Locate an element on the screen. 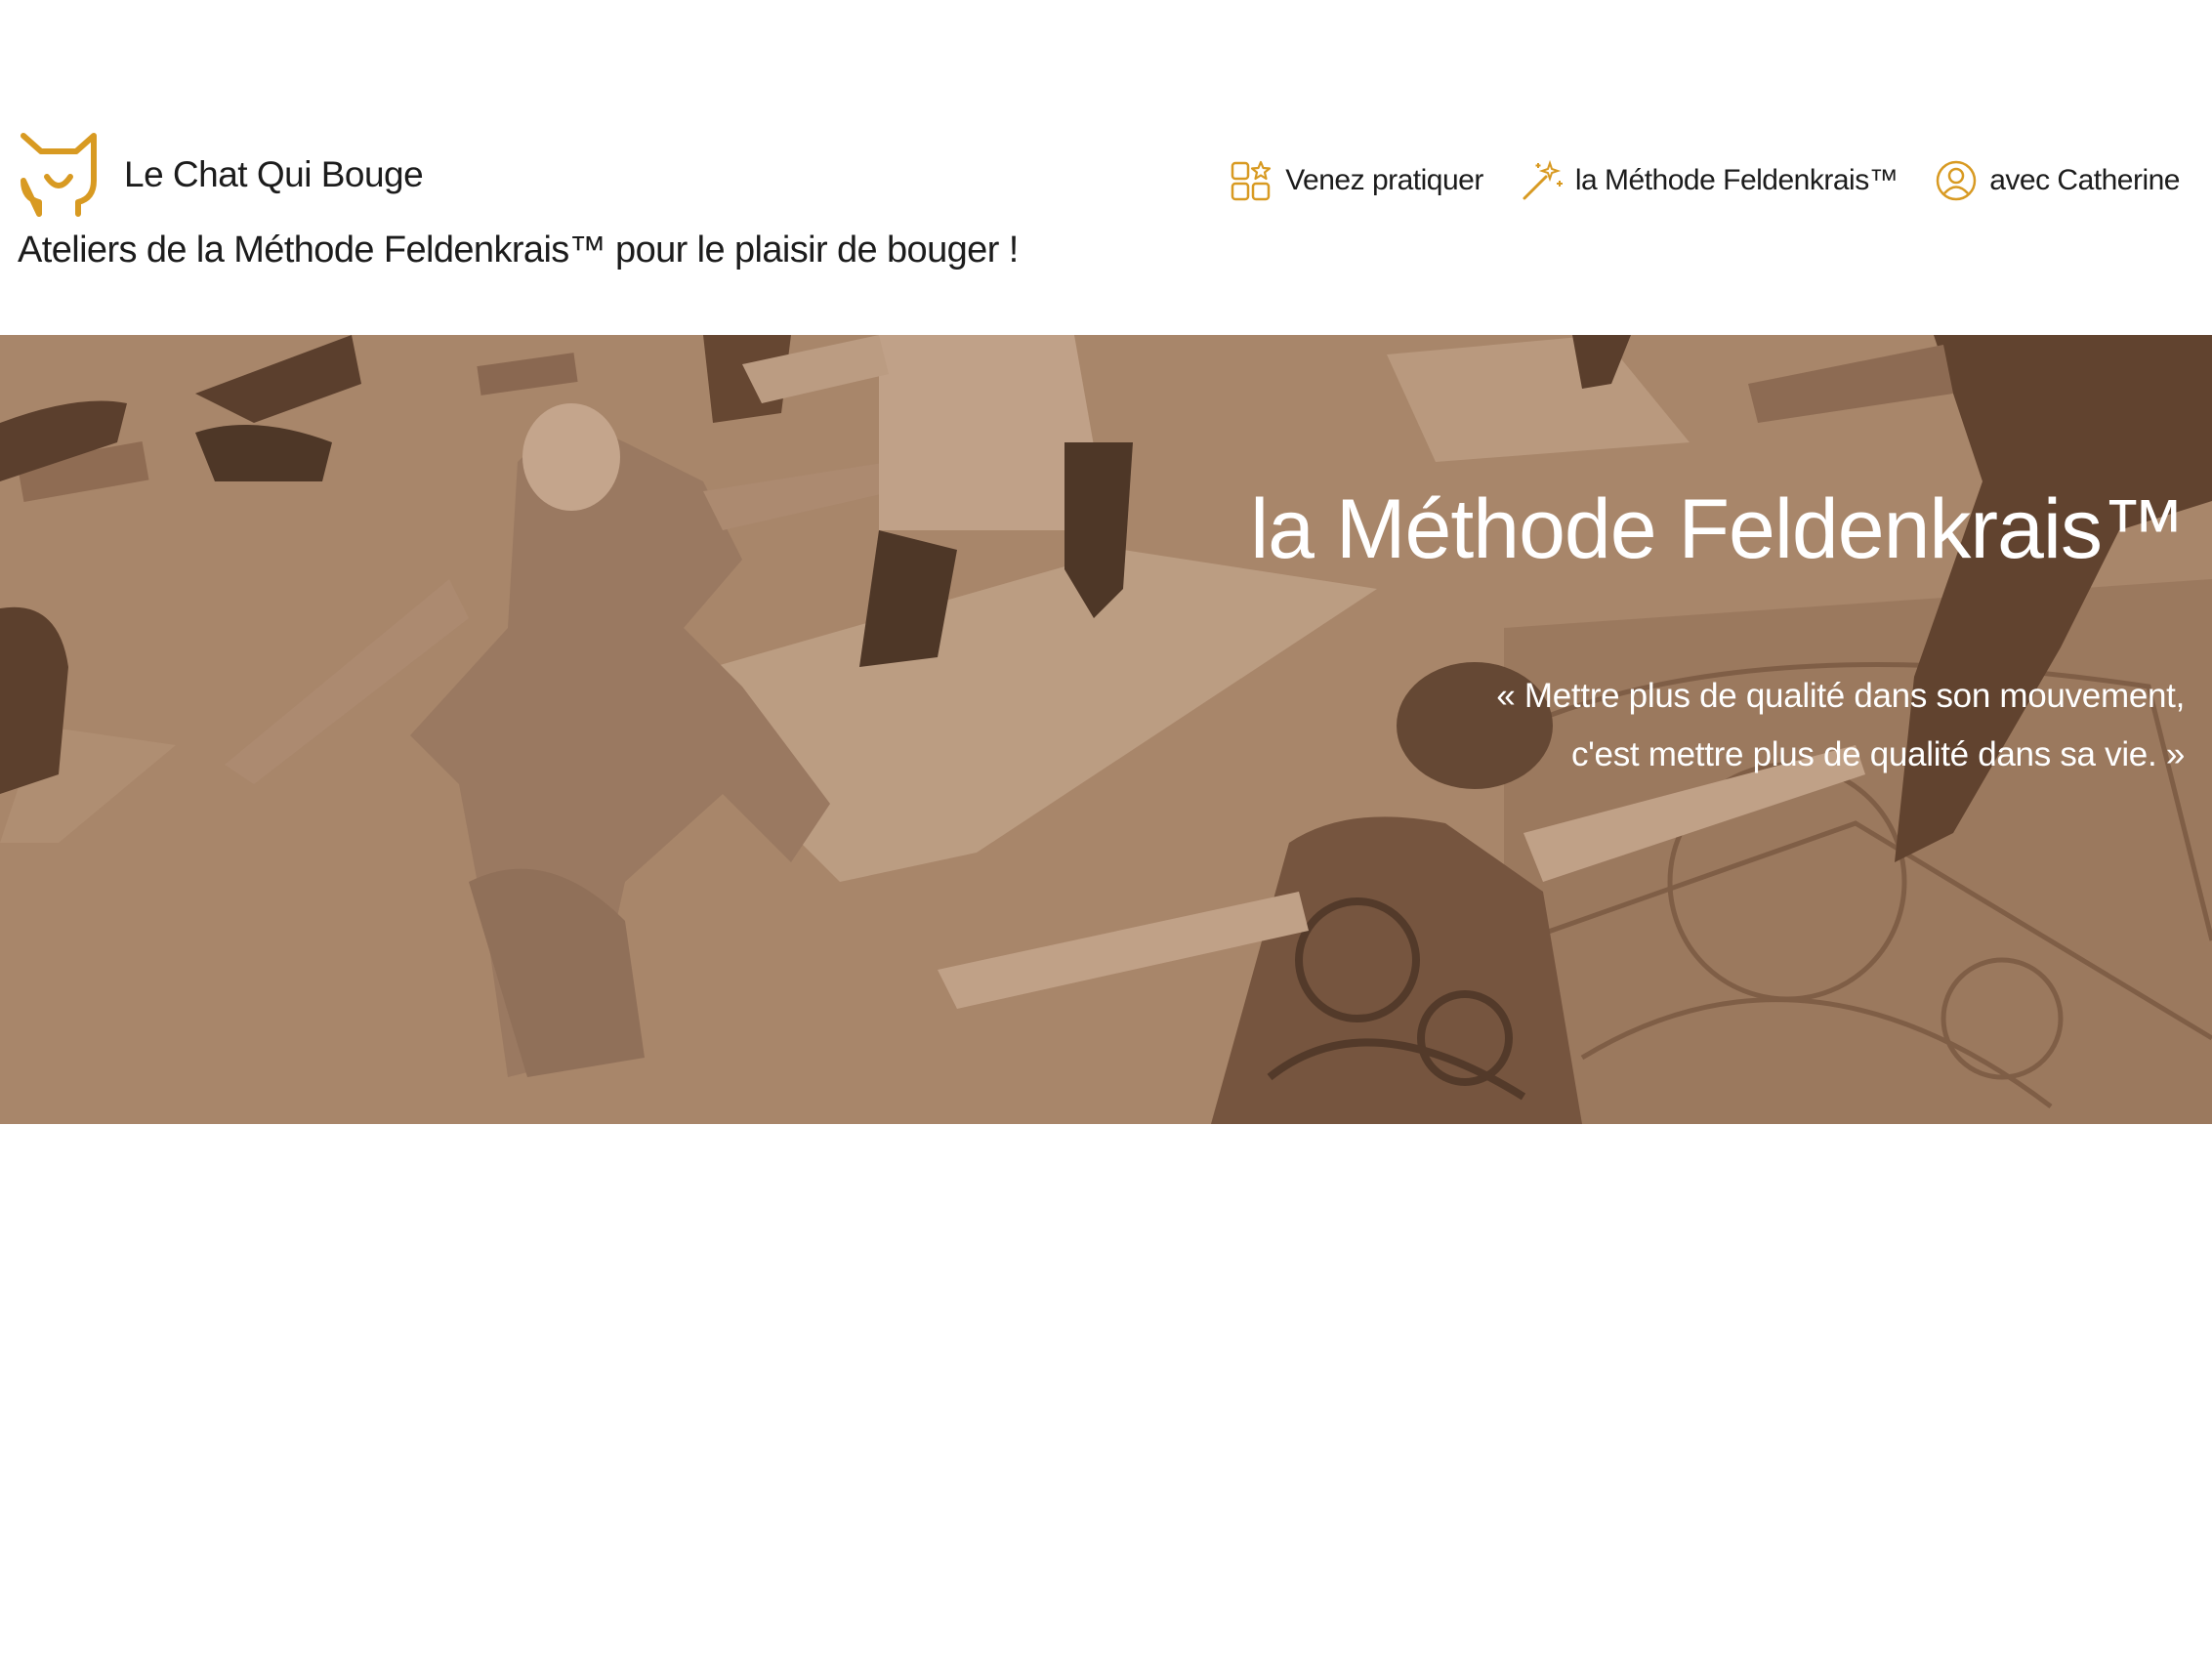  user-circle-icon is located at coordinates (1956, 181).